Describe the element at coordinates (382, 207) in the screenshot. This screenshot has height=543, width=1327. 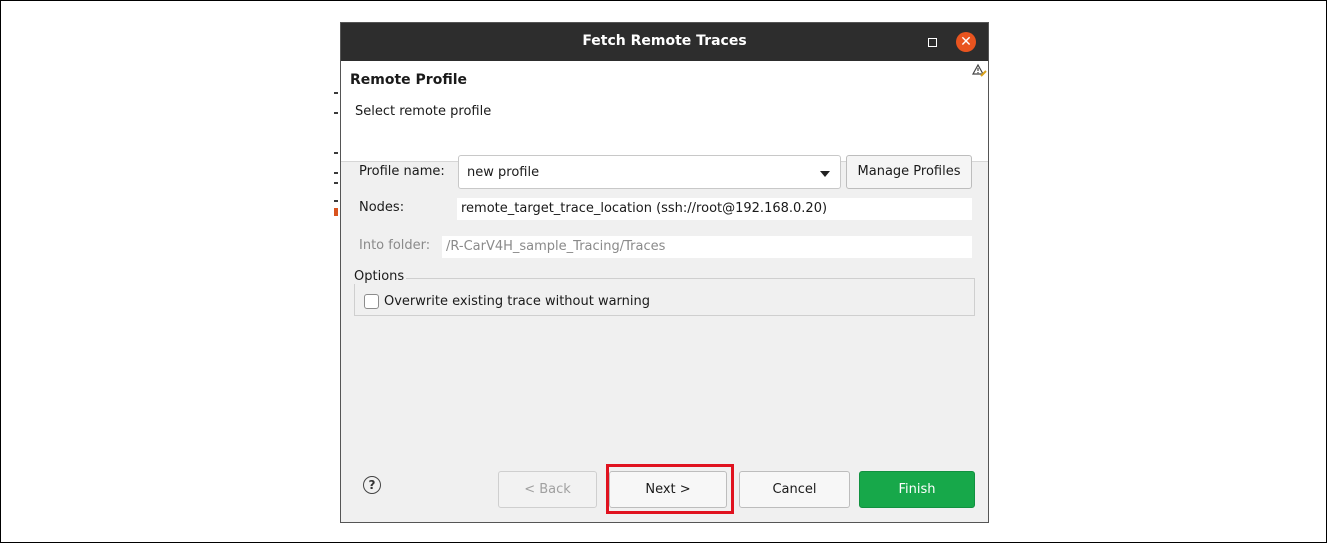
I see `nodes-label: Nodes:` at that location.